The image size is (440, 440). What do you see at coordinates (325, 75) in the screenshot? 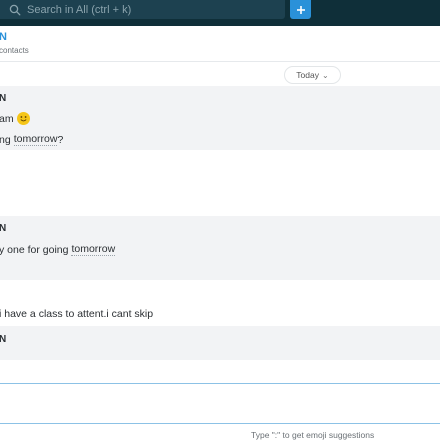
I see `chevron-down-icon: ⌄` at bounding box center [325, 75].